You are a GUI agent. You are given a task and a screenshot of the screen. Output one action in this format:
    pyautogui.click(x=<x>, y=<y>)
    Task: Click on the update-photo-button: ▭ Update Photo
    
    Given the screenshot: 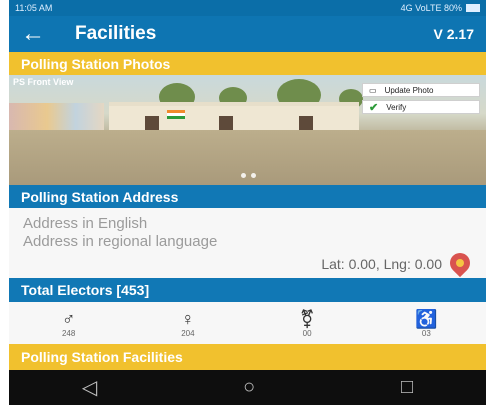 What is the action you would take?
    pyautogui.click(x=421, y=90)
    